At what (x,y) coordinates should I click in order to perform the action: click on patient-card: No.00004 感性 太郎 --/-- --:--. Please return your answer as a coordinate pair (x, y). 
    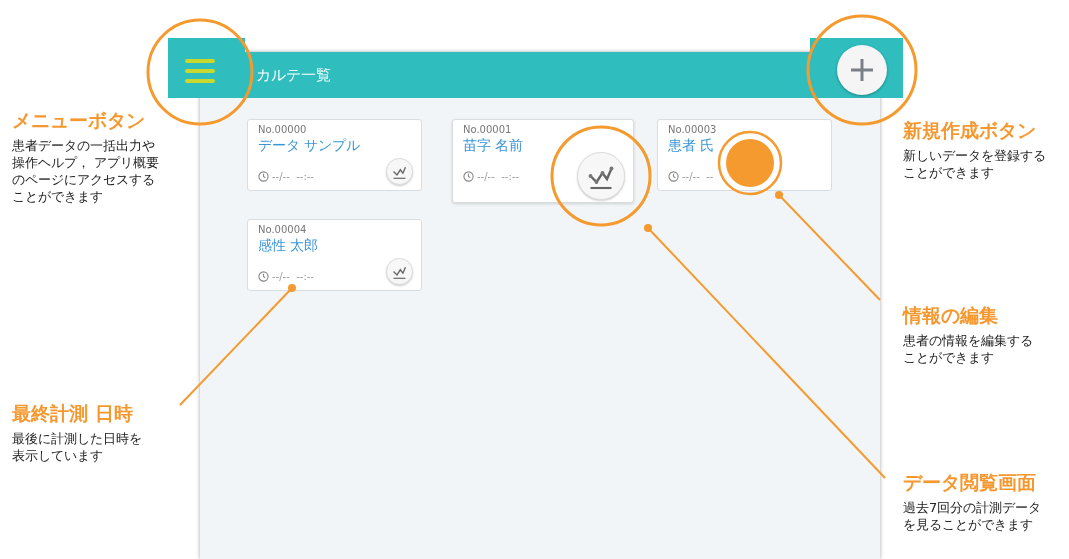
    Looking at the image, I should click on (334, 255).